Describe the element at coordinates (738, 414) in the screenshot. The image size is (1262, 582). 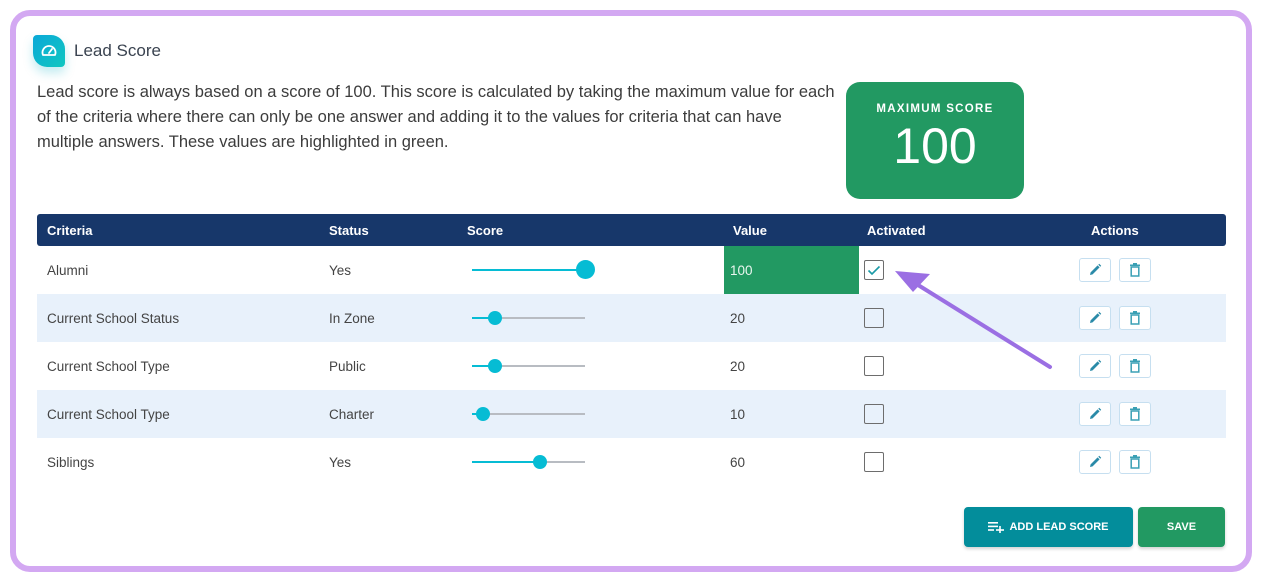
I see `value-text: 10` at that location.